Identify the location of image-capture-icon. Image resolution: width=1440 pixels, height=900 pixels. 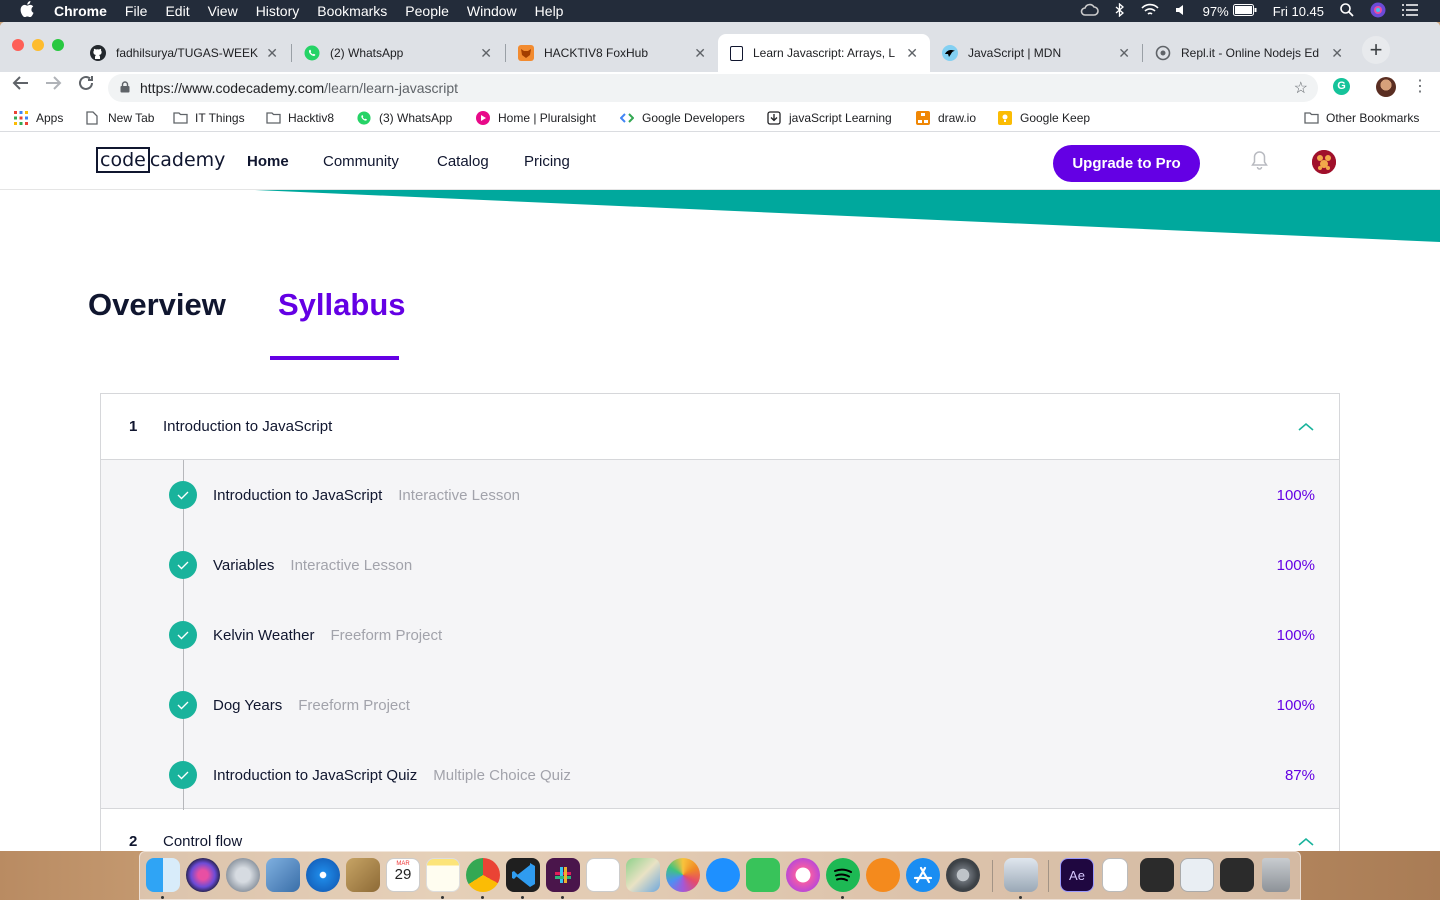
(1021, 875).